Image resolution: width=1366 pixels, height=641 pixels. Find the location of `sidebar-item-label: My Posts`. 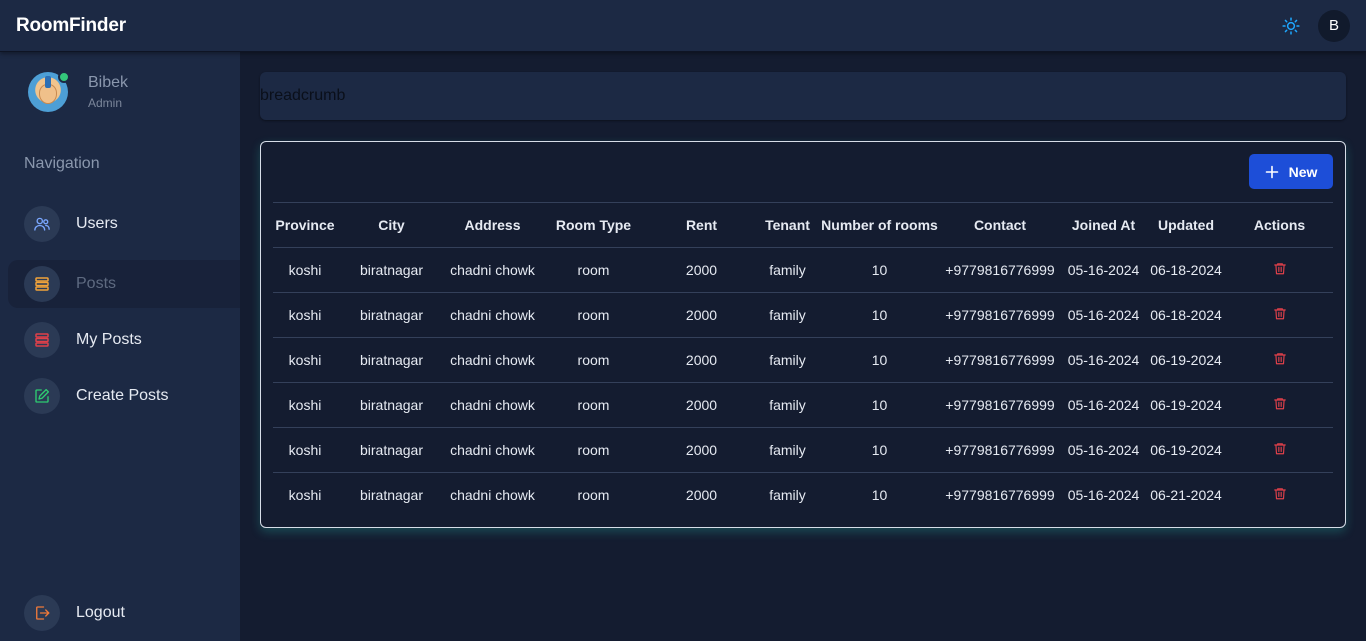

sidebar-item-label: My Posts is located at coordinates (109, 339).